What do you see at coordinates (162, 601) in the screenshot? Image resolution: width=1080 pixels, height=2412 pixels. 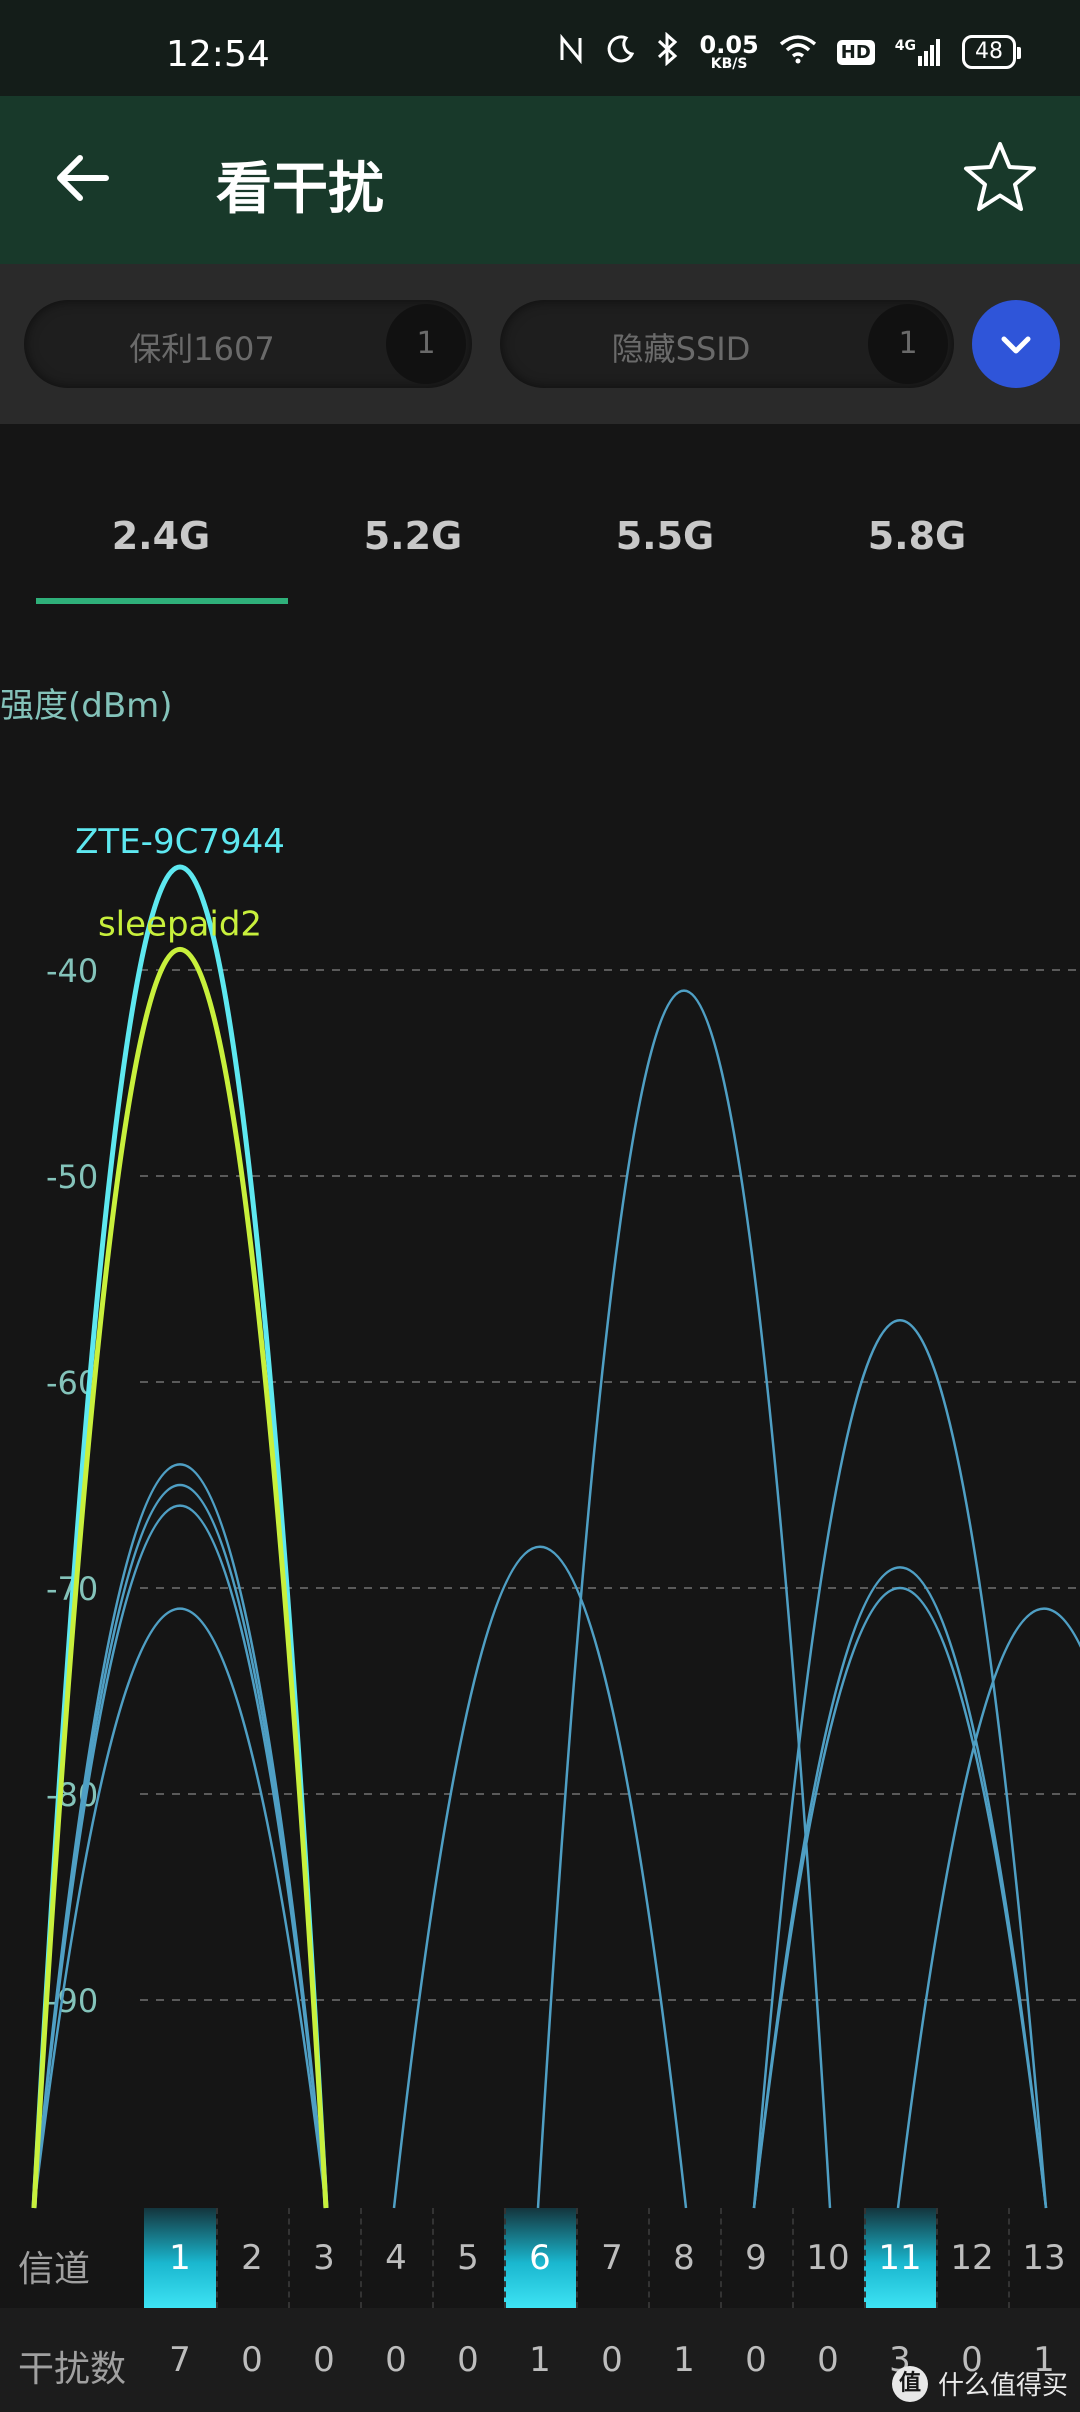 I see `tab-indicator` at bounding box center [162, 601].